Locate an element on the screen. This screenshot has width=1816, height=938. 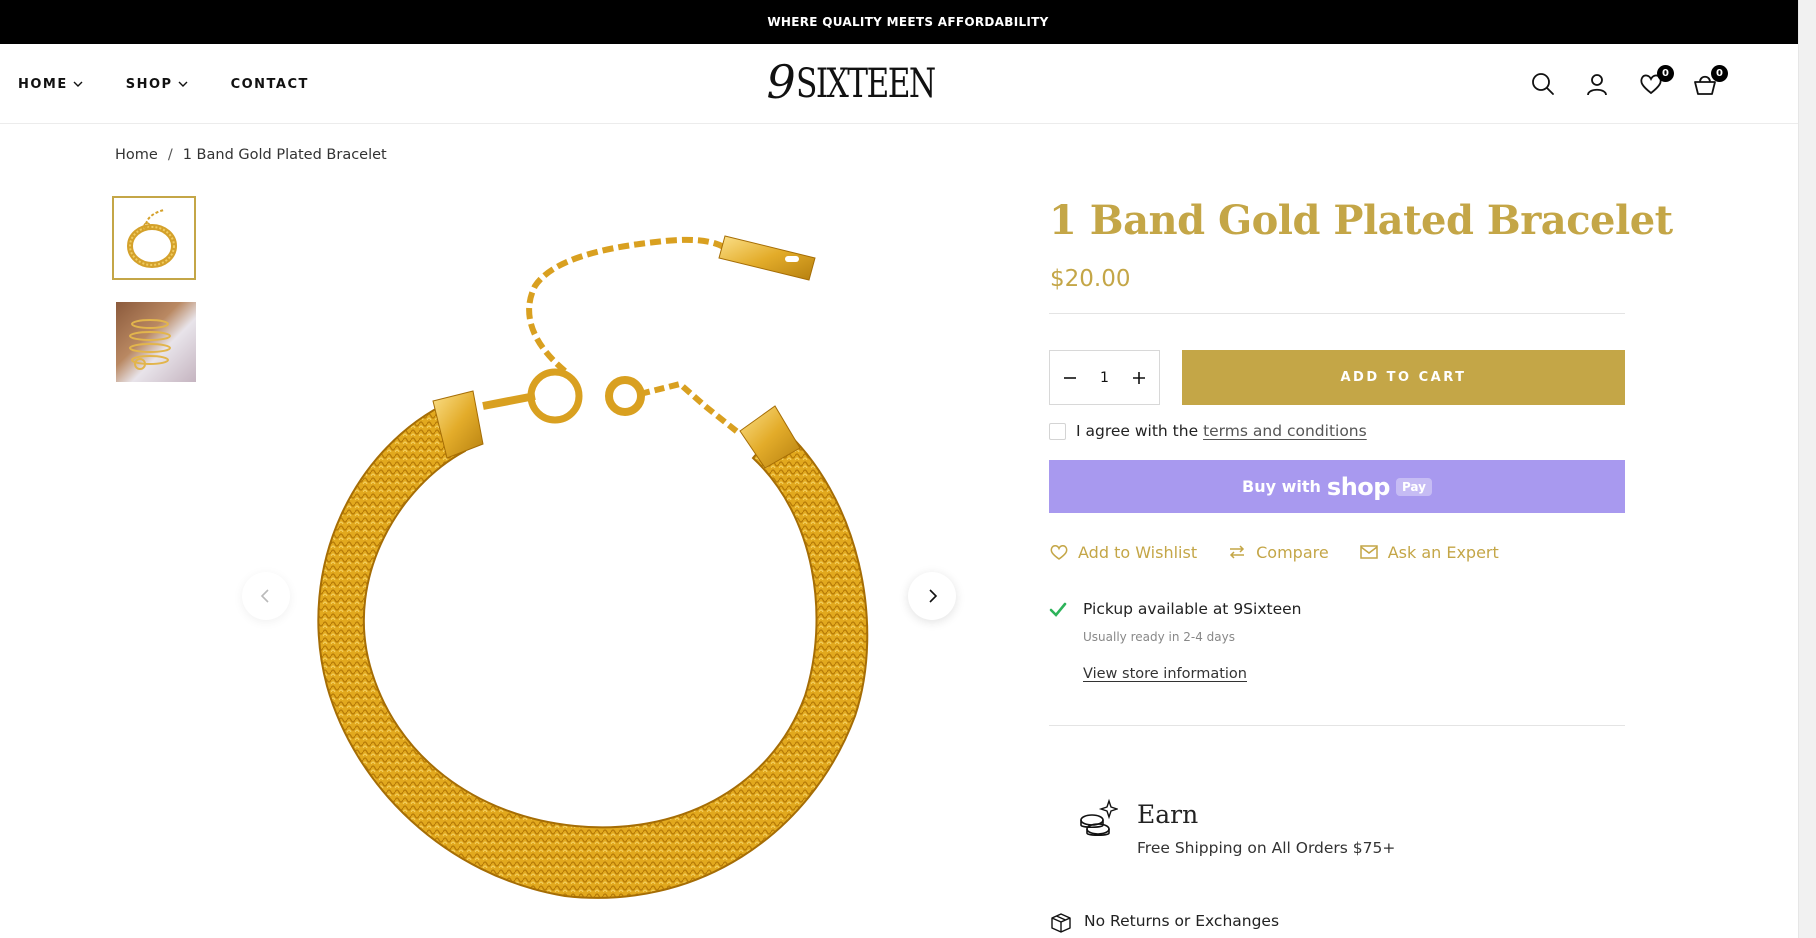
terms-checkbox is located at coordinates (1057, 431).